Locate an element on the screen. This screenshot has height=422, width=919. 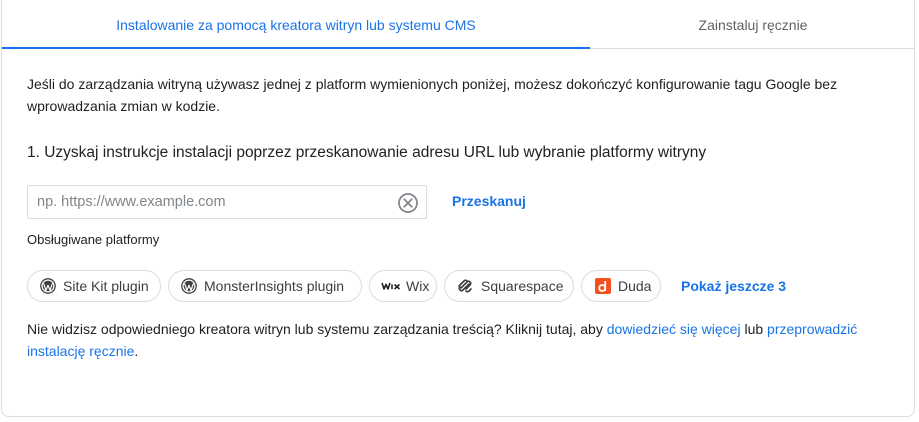
squarespace-icon is located at coordinates (465, 286).